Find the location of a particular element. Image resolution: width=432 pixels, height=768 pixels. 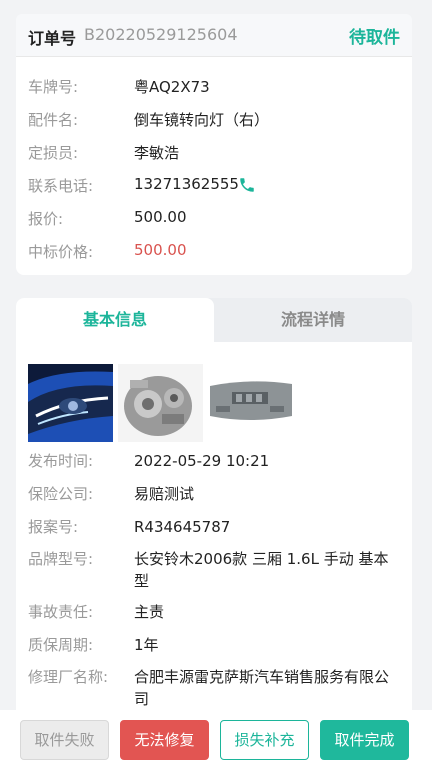

phone-label: 联系电话: is located at coordinates (61, 186).